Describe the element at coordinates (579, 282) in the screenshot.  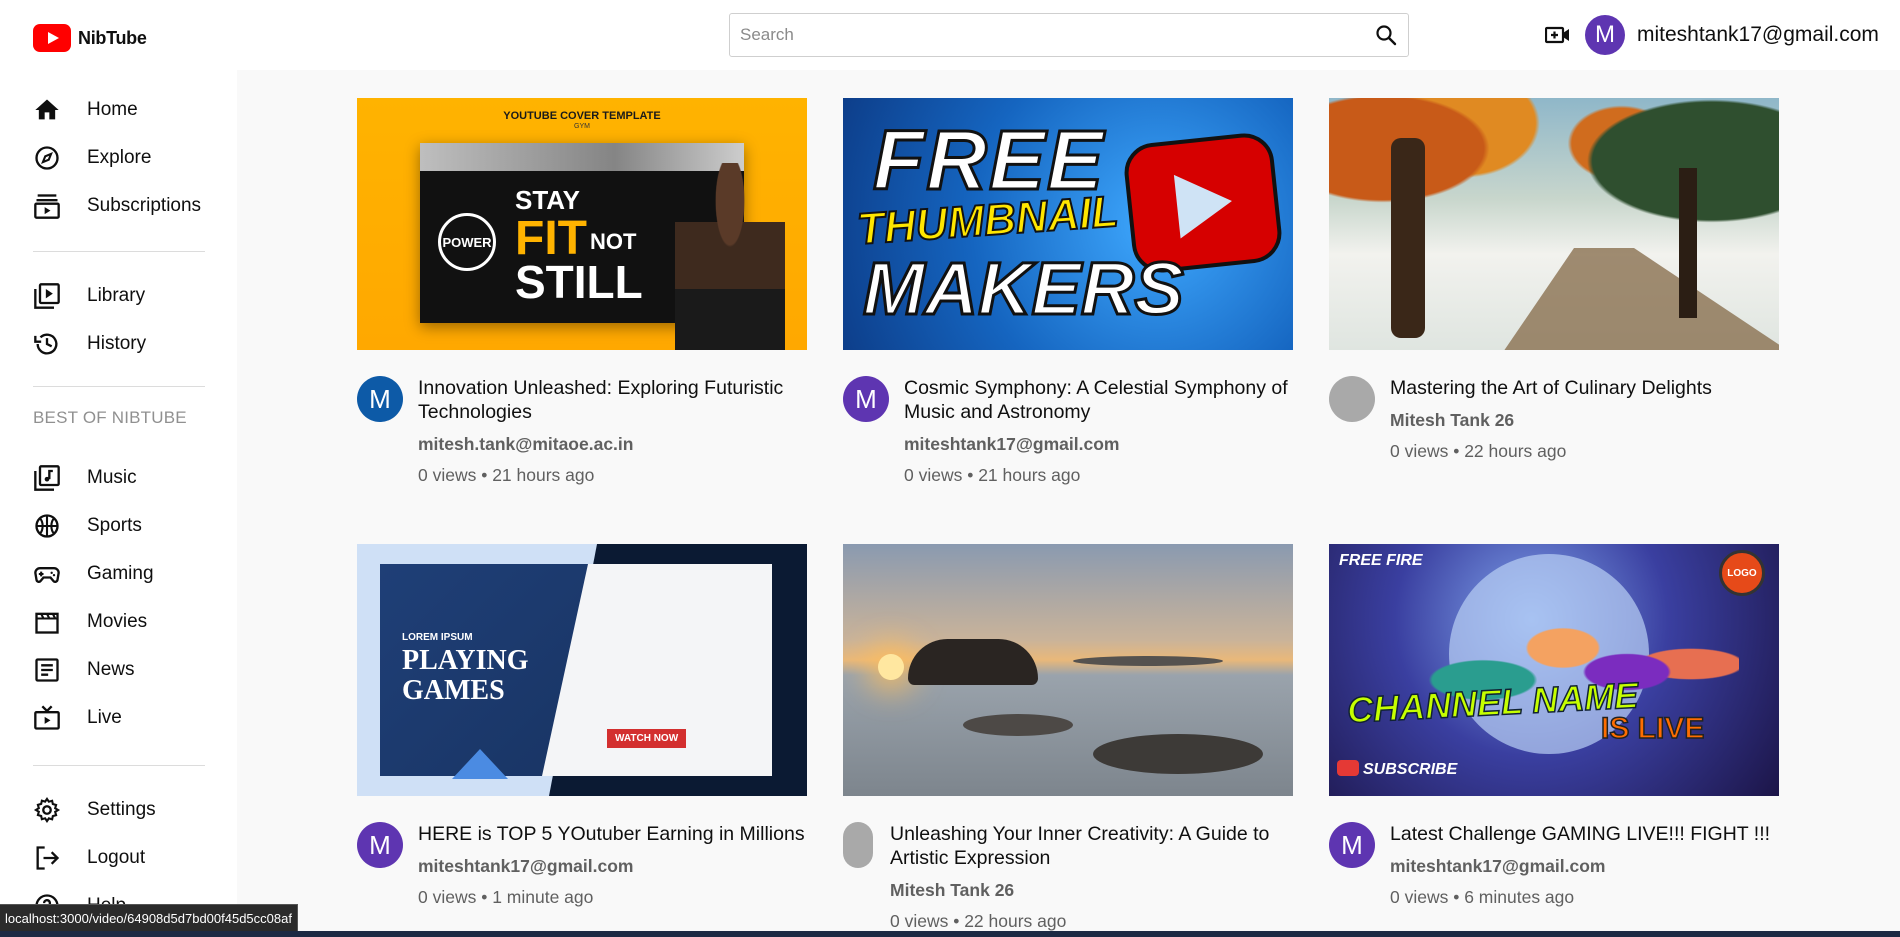
I see `thumbnail-text: STILL` at that location.